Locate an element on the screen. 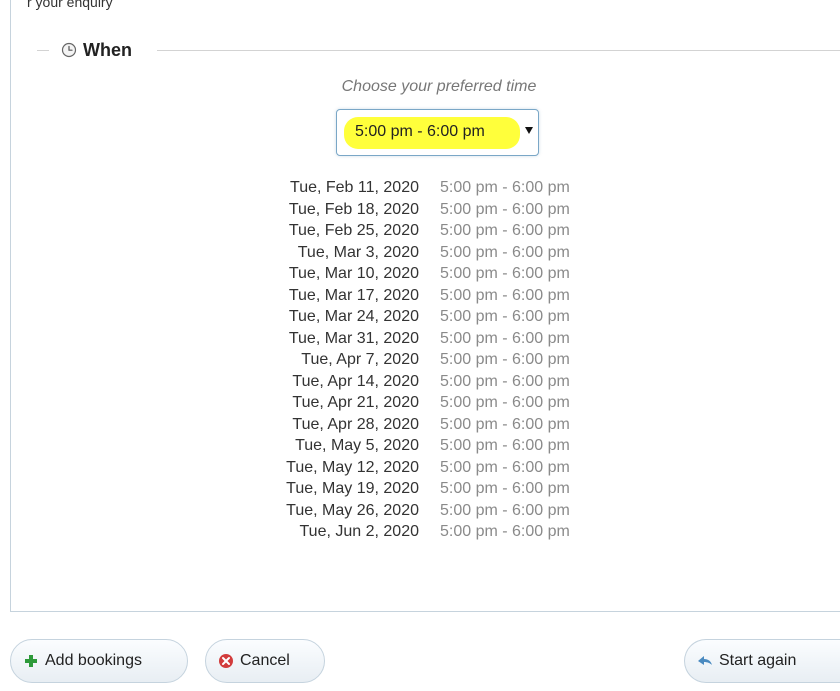 This screenshot has height=691, width=840. add-bookings-label: Add bookings is located at coordinates (93, 660).